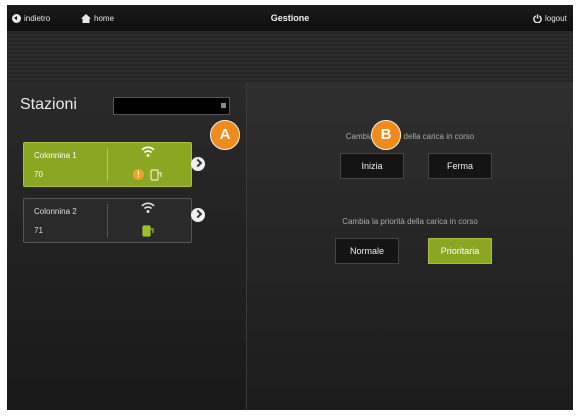  I want to click on logout-label: logout, so click(556, 18).